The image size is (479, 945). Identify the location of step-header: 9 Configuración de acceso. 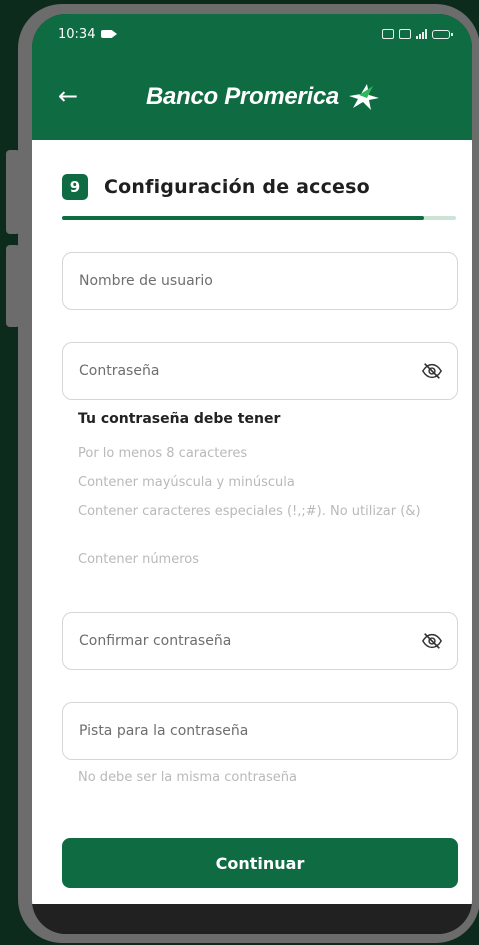
(216, 187).